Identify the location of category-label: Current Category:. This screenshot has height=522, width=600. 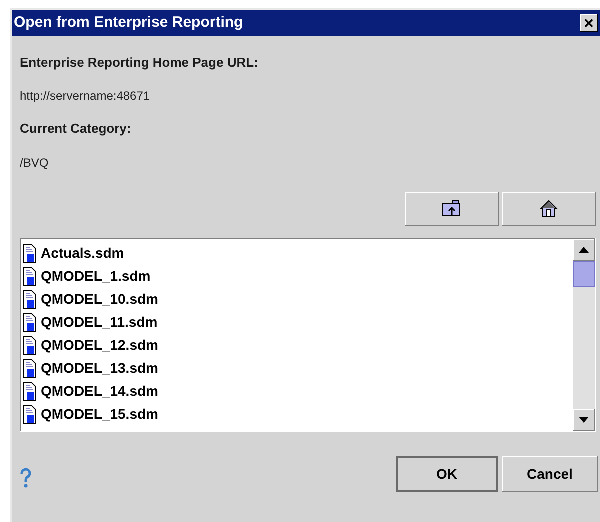
(76, 127).